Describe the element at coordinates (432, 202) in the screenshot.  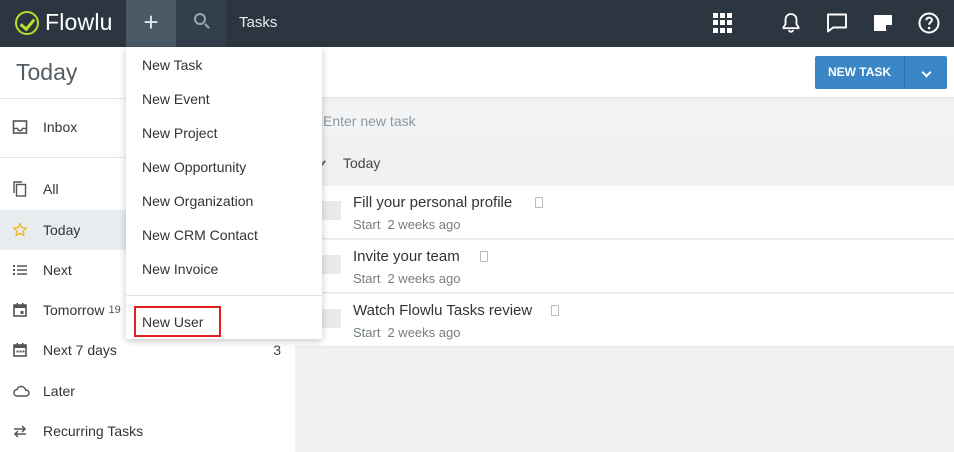
I see `task-title: Fill your personal profile` at that location.